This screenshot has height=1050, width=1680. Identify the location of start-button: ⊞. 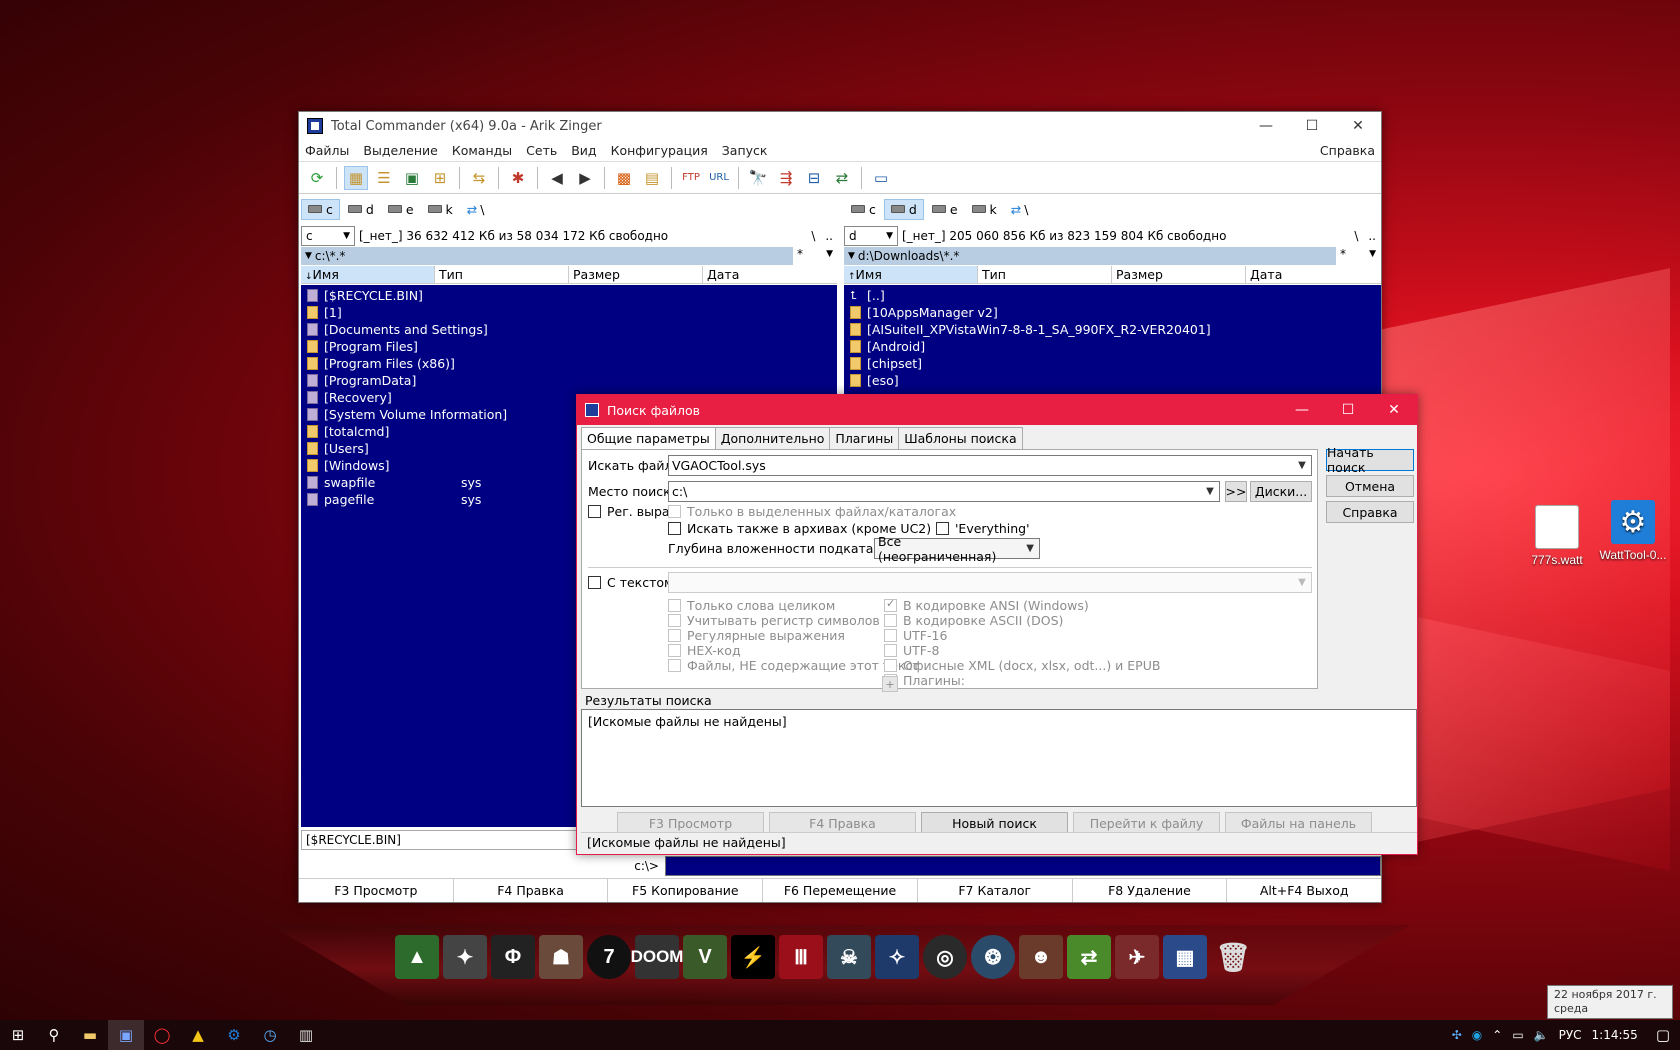
(18, 1035).